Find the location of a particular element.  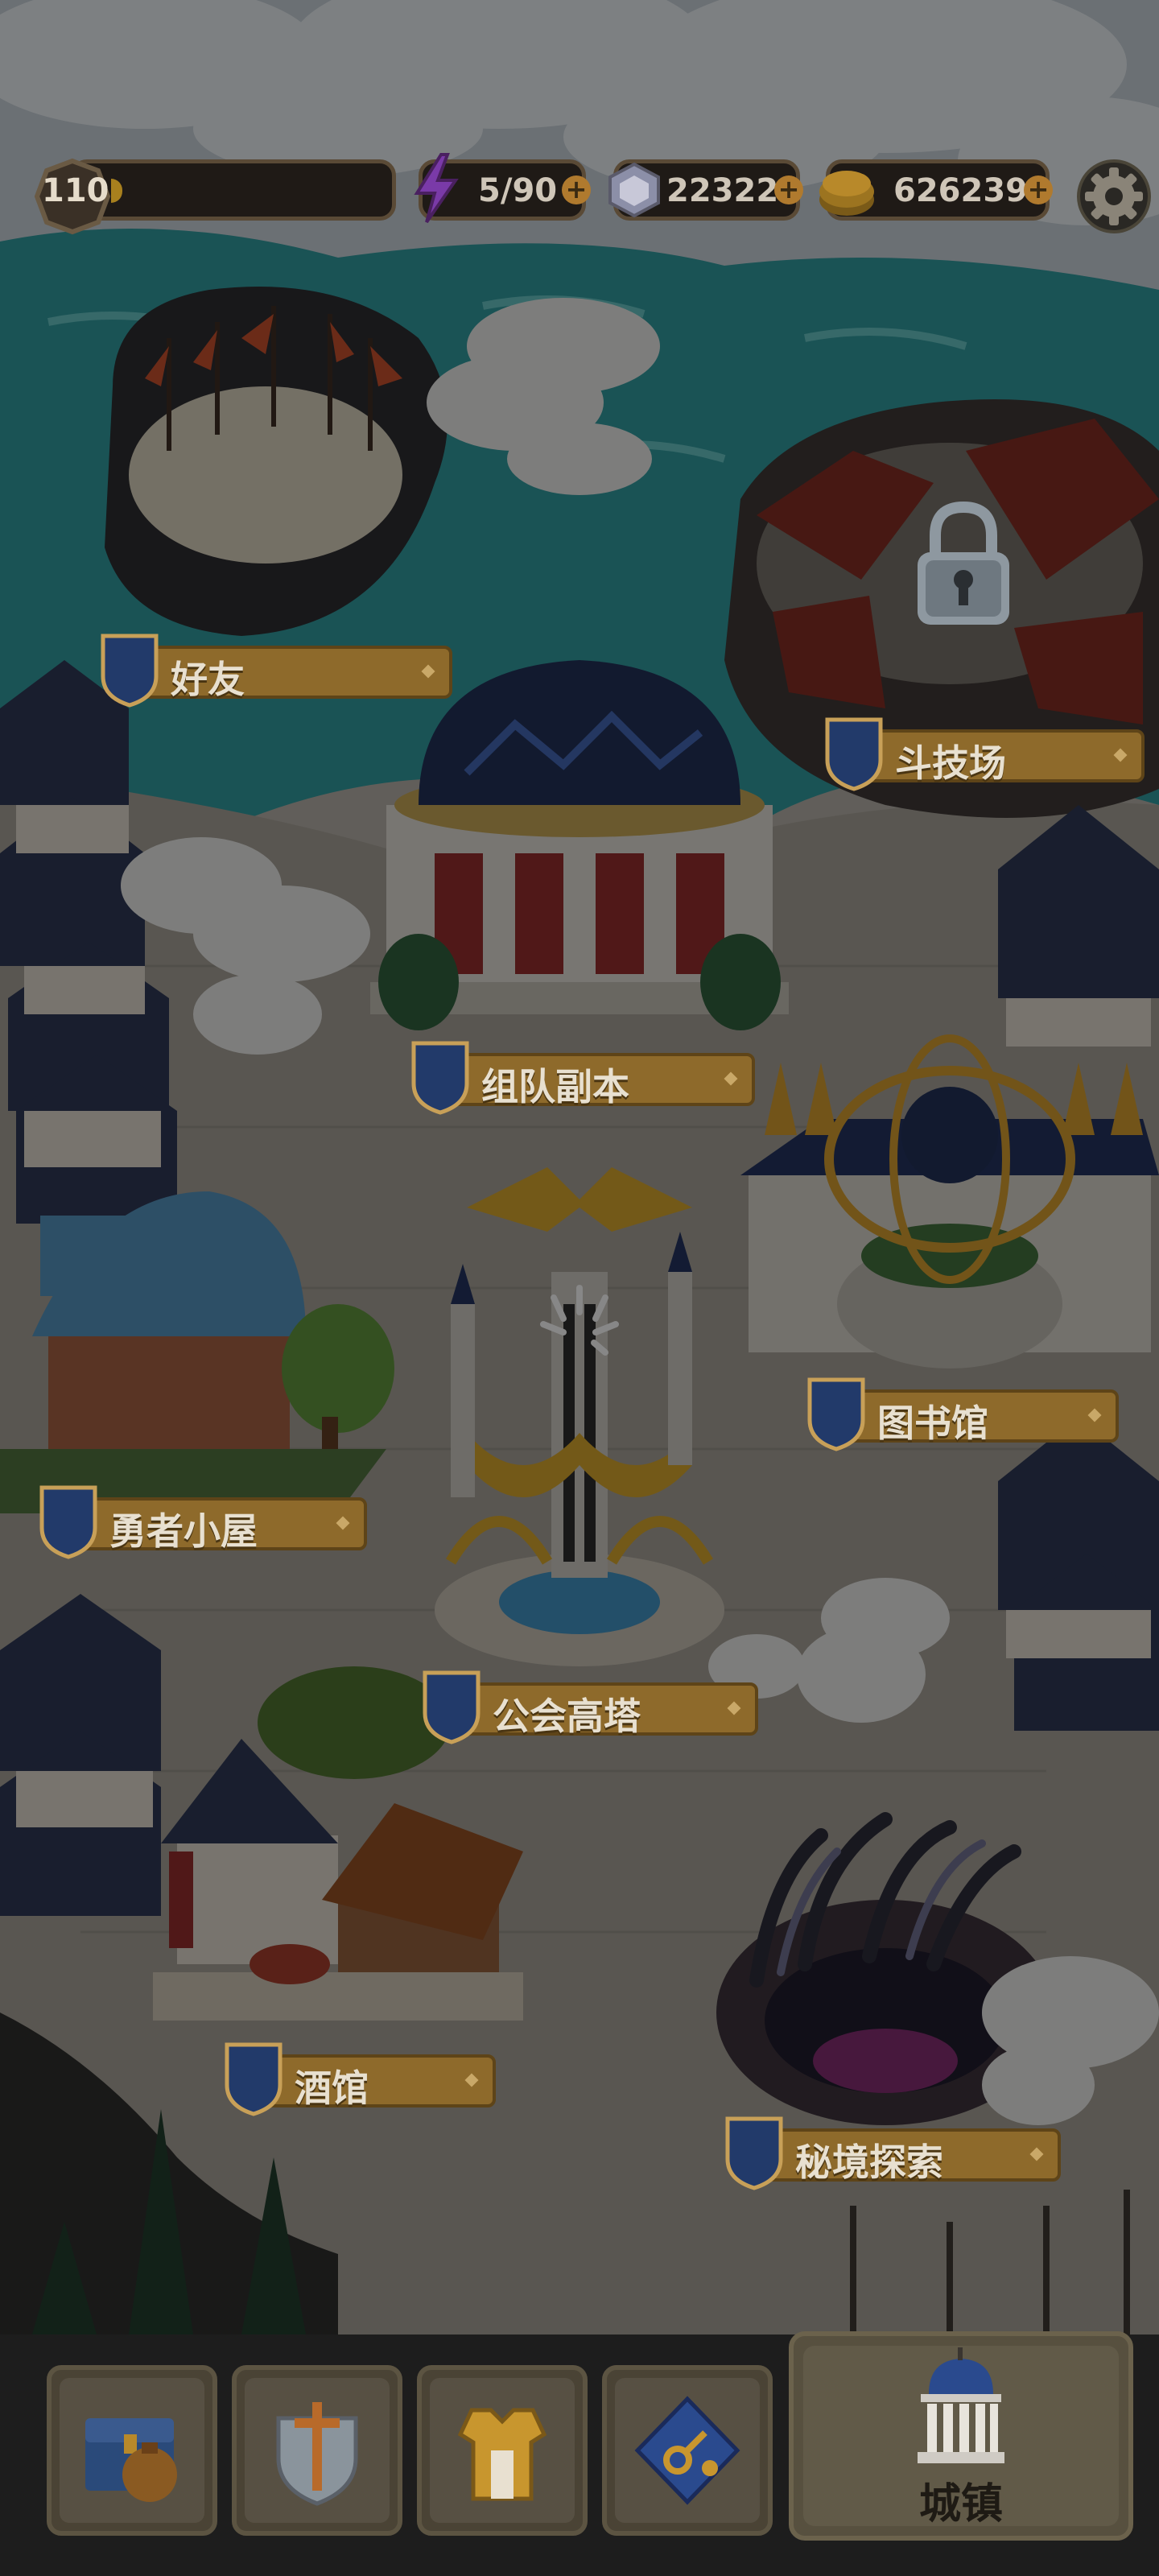

gold-value: 626239 is located at coordinates (961, 190).